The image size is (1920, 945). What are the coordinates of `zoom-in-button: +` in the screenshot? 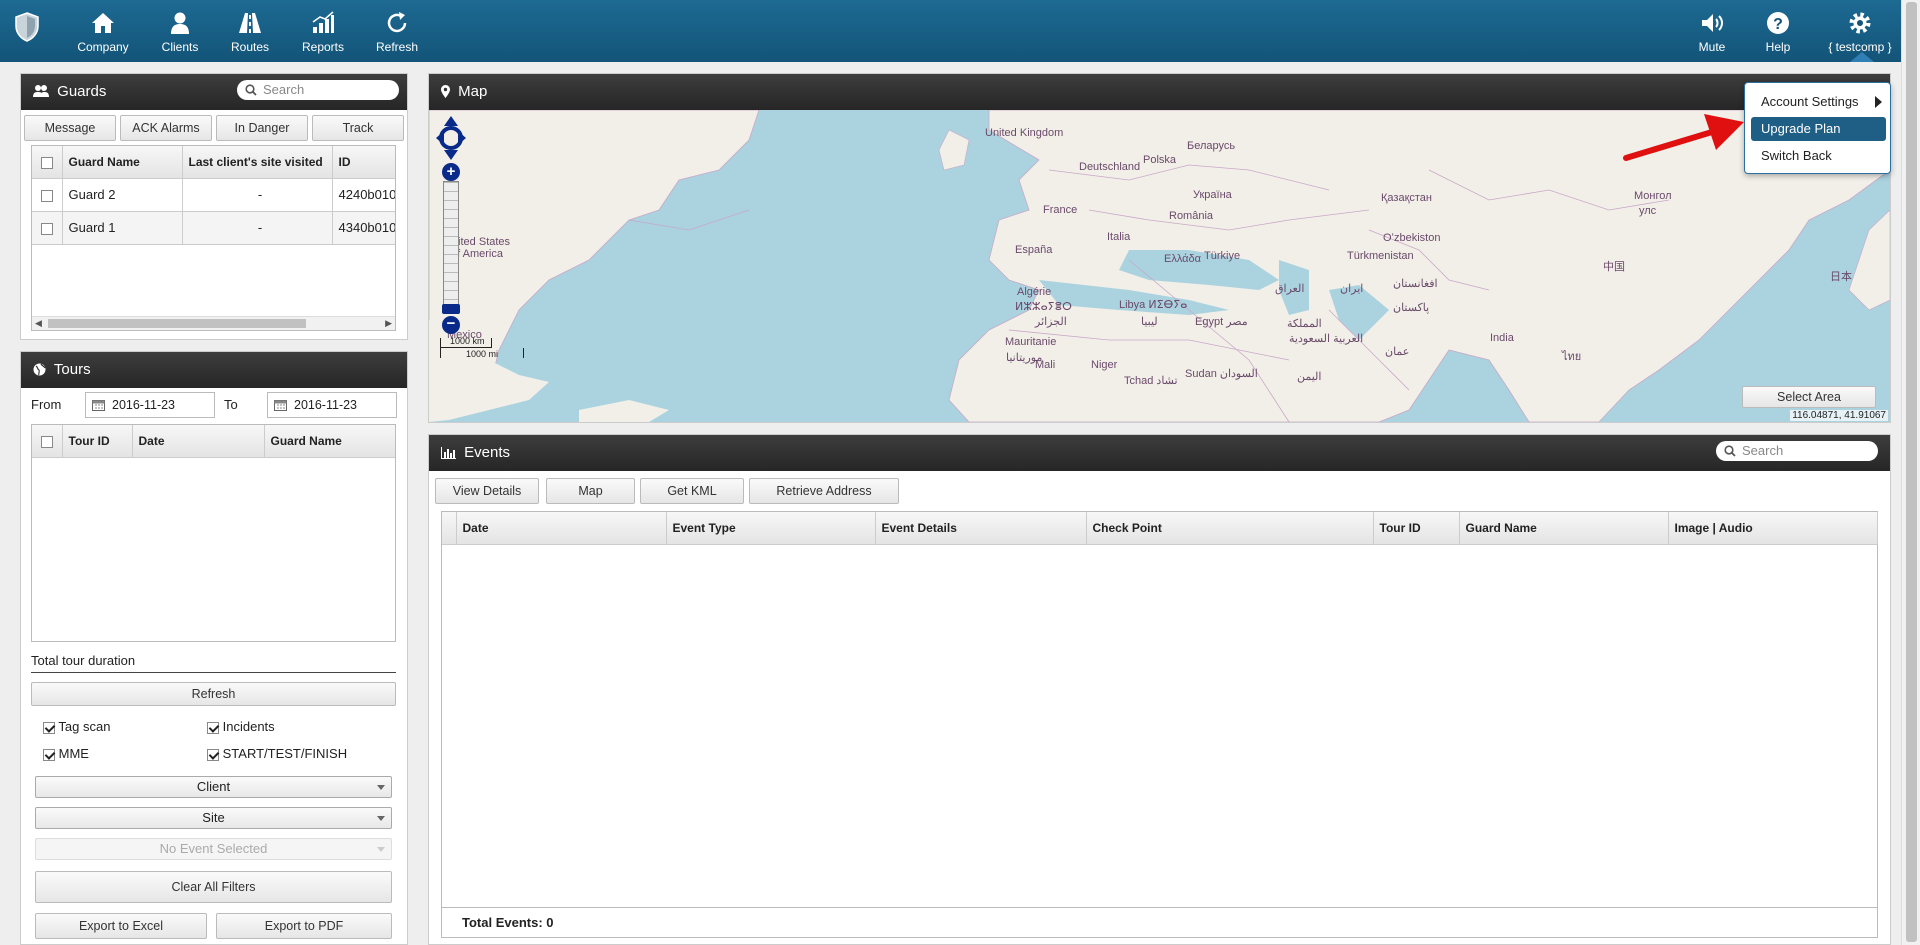 It's located at (451, 172).